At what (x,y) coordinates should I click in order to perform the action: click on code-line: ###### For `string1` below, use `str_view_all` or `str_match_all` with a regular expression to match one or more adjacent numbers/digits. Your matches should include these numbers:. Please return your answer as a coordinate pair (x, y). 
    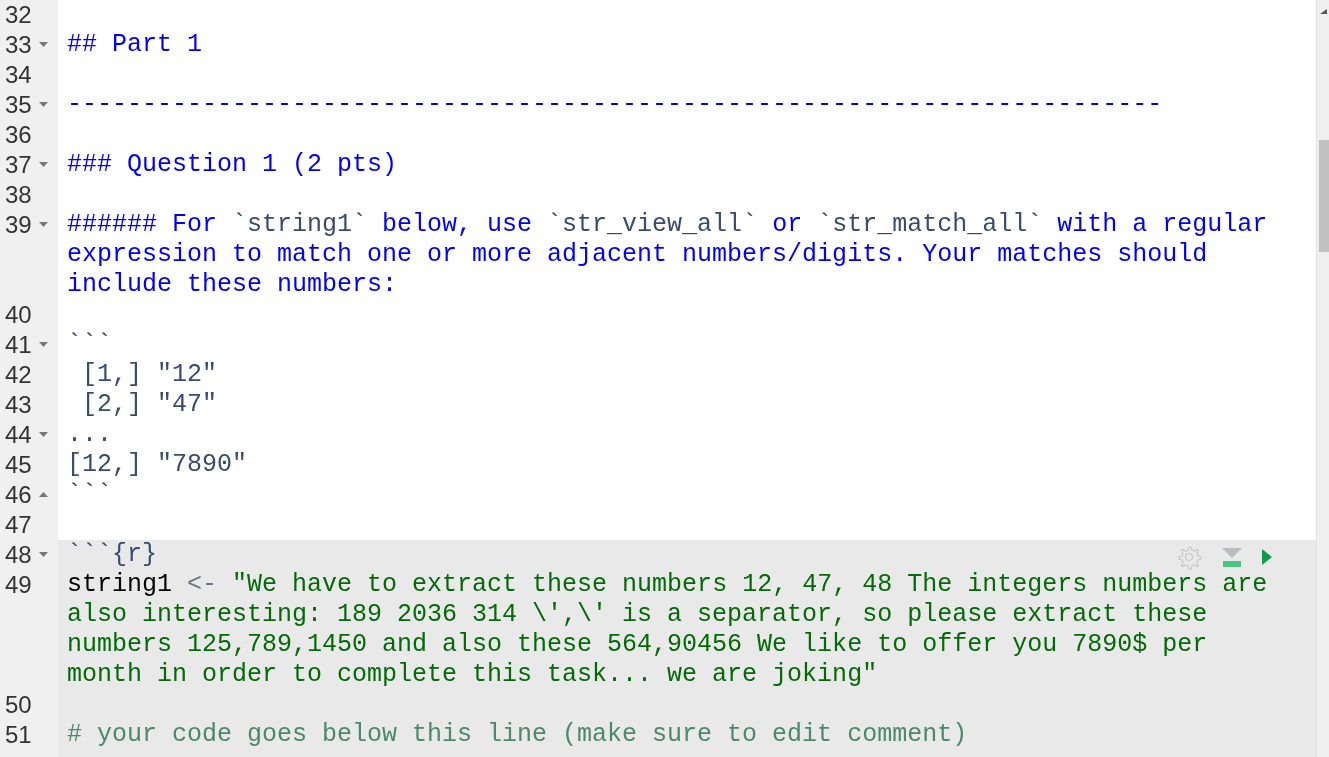
    Looking at the image, I should click on (668, 255).